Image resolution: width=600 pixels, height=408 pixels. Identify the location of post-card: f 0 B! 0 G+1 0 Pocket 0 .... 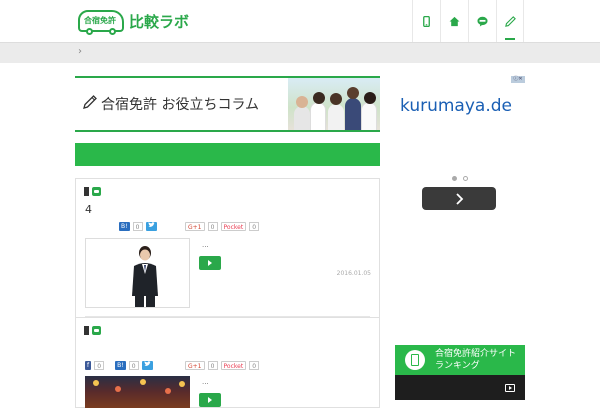
(227, 363).